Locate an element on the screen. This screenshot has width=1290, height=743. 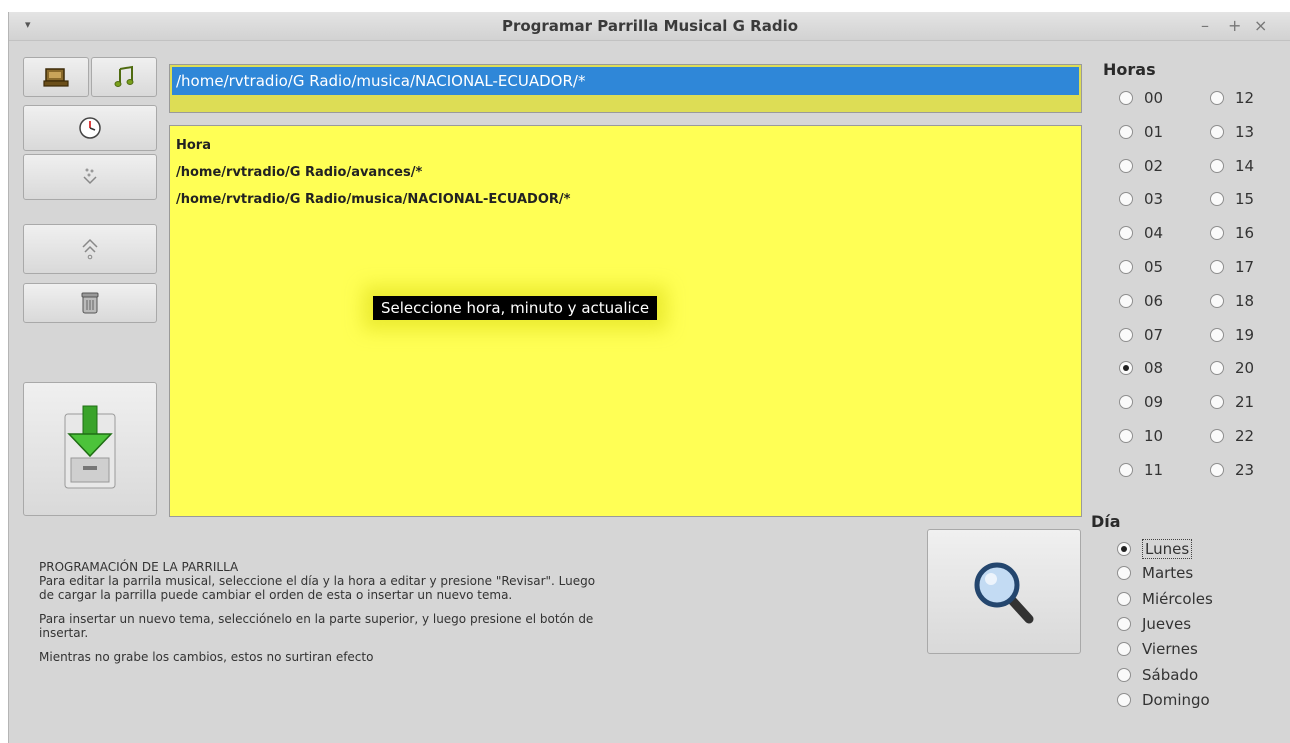
music-button is located at coordinates (124, 77).